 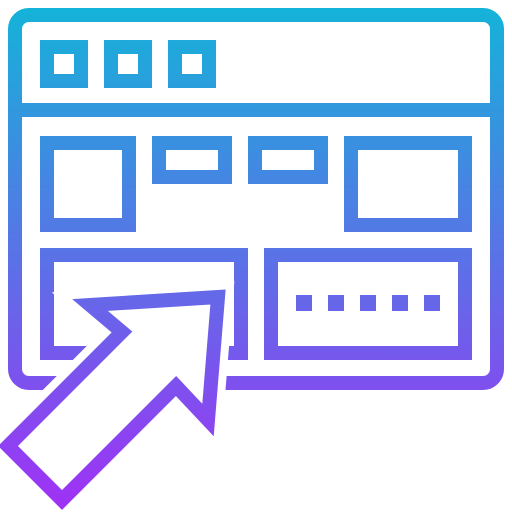 I want to click on content-block-right, so click(x=408, y=184).